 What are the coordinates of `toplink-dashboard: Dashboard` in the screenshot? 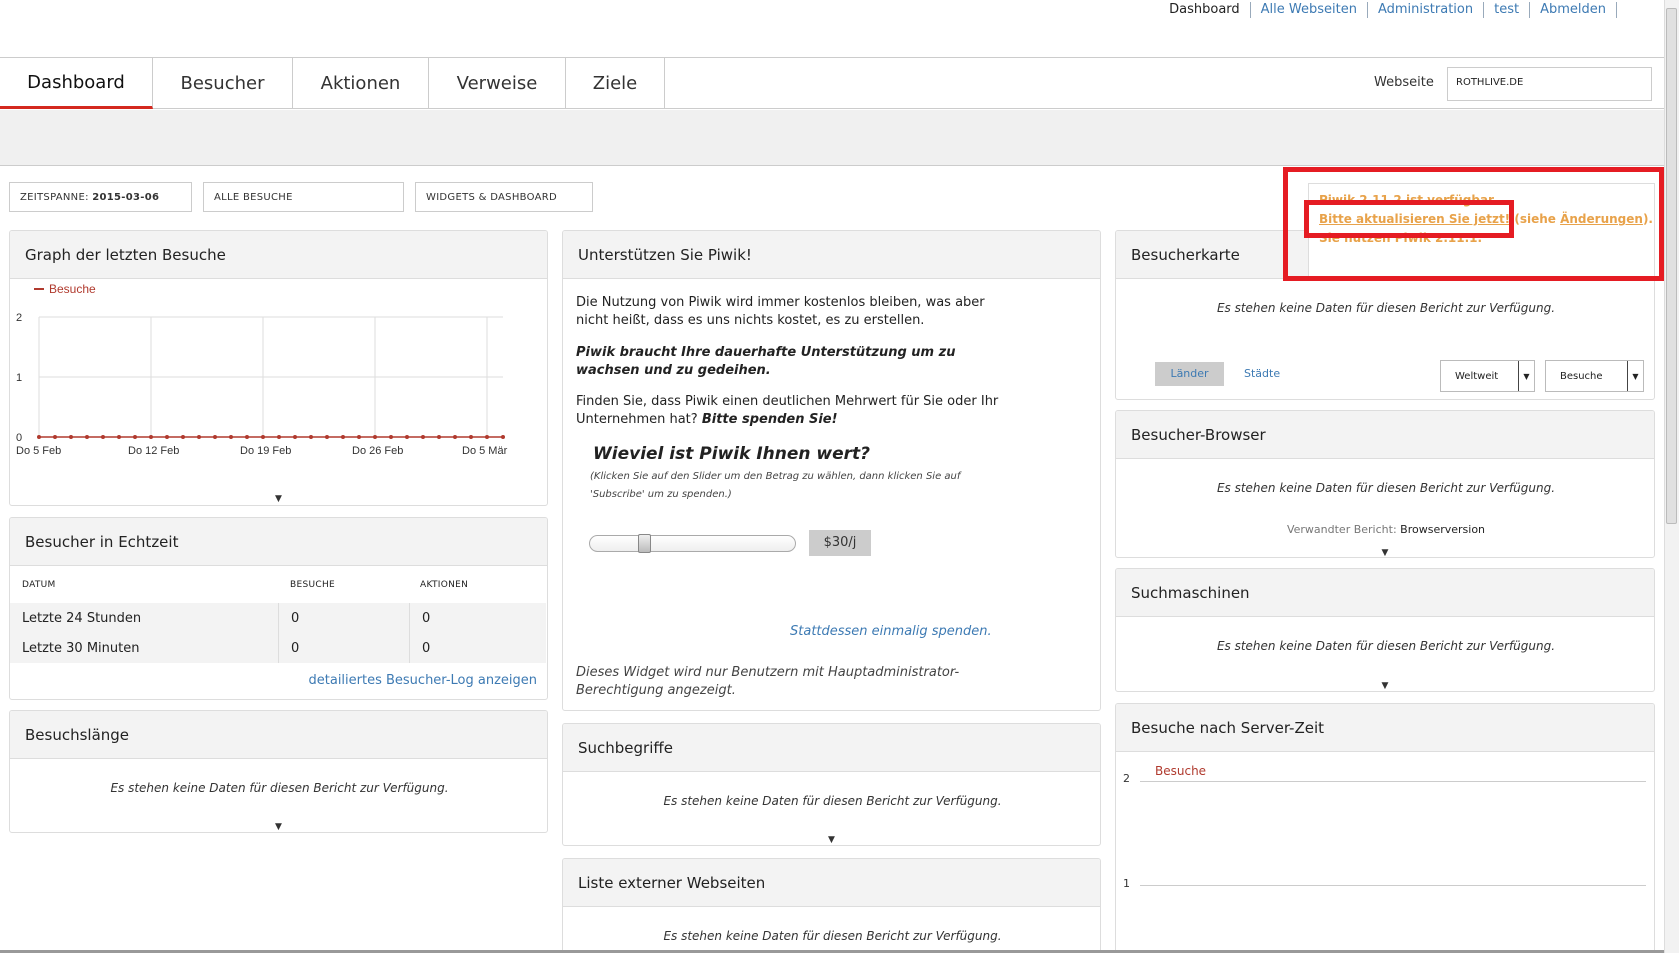 It's located at (1205, 10).